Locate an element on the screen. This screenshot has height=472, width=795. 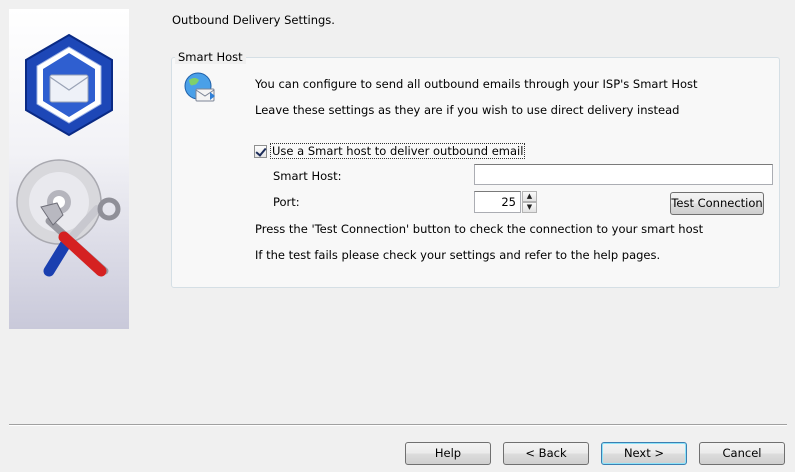
port-label: Port: is located at coordinates (286, 202).